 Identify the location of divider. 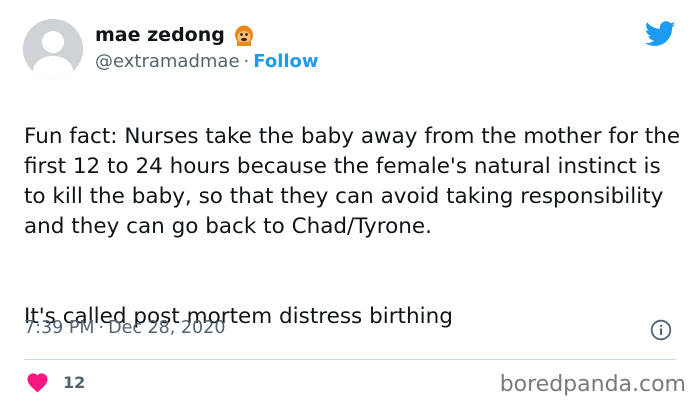
(350, 359).